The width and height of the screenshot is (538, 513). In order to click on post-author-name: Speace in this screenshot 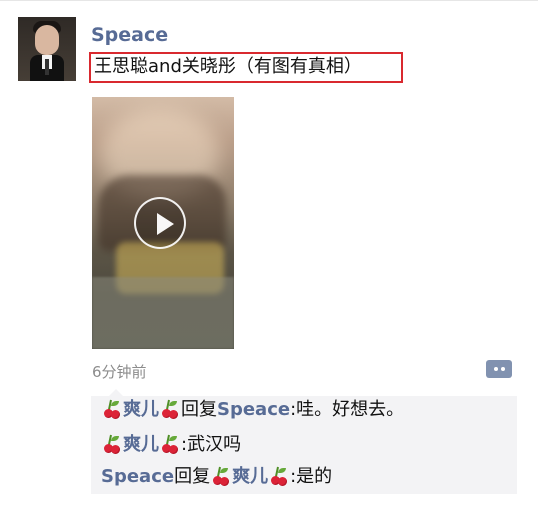, I will do `click(129, 35)`.